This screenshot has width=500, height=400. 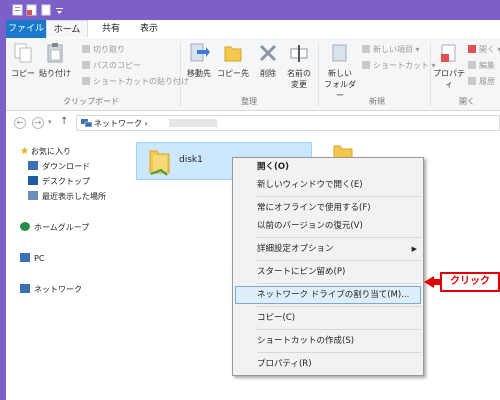 What do you see at coordinates (86, 123) in the screenshot?
I see `network-icon` at bounding box center [86, 123].